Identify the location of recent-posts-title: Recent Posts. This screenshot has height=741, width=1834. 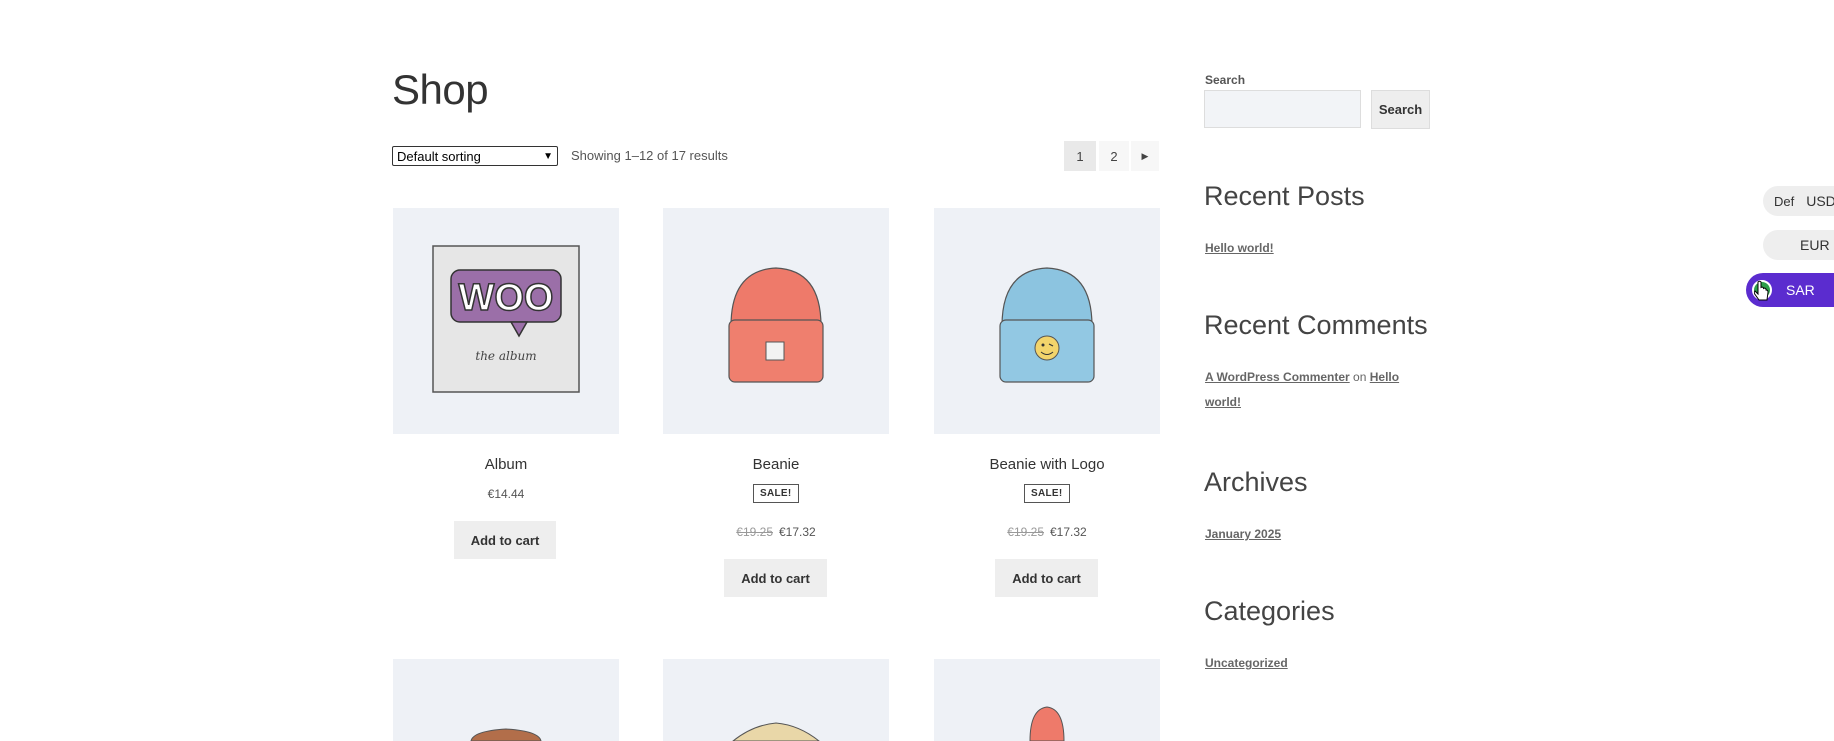
(1284, 196).